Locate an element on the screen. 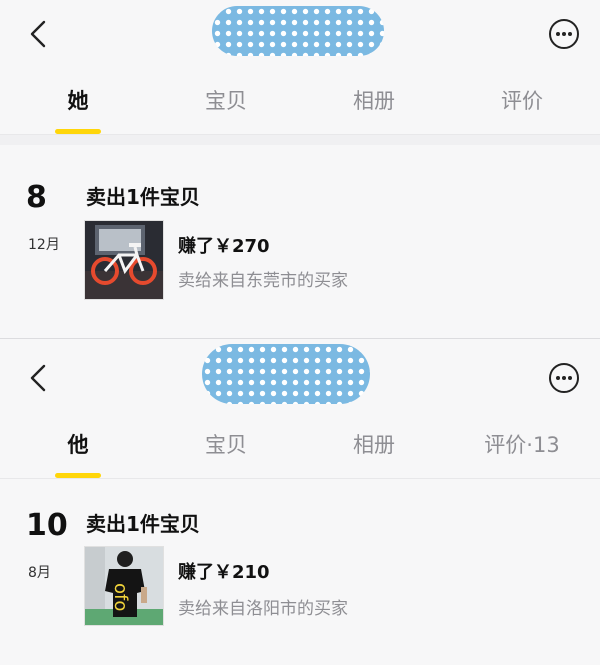  earned-amount: 赚了￥270 is located at coordinates (224, 246).